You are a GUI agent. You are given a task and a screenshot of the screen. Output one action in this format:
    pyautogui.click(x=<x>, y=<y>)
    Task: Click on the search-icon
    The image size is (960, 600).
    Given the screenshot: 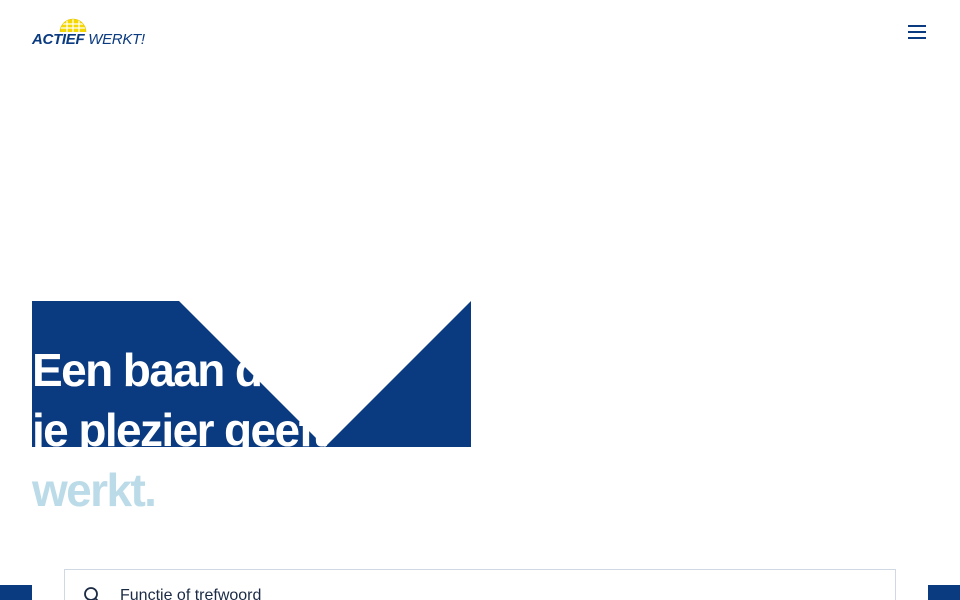 What is the action you would take?
    pyautogui.click(x=91, y=593)
    